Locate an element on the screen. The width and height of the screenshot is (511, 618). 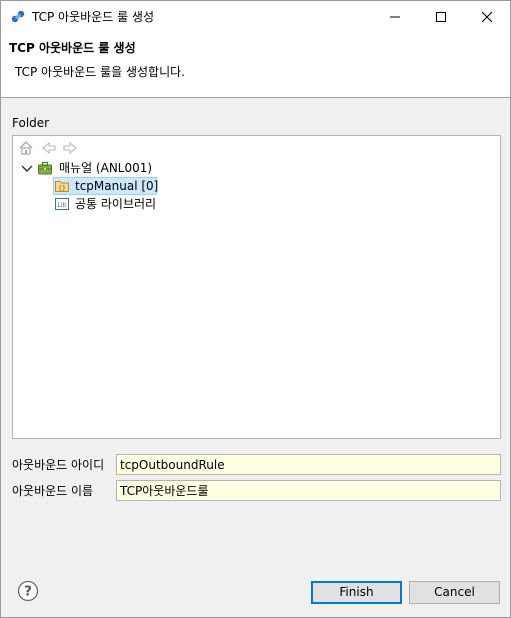
folder-label: Folder is located at coordinates (31, 123).